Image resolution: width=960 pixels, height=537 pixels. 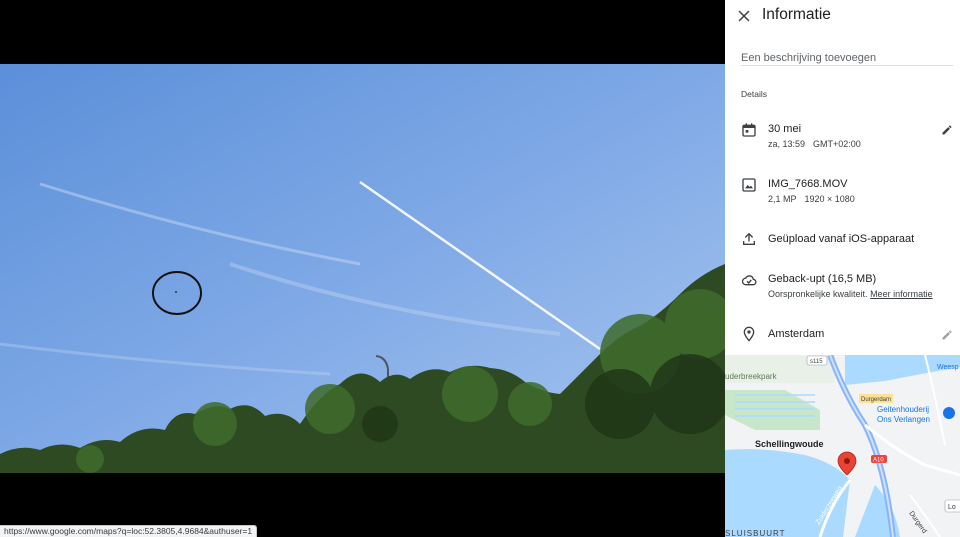 What do you see at coordinates (818, 294) in the screenshot?
I see `backup-quality: Oorspronkelijke kwaliteit.` at bounding box center [818, 294].